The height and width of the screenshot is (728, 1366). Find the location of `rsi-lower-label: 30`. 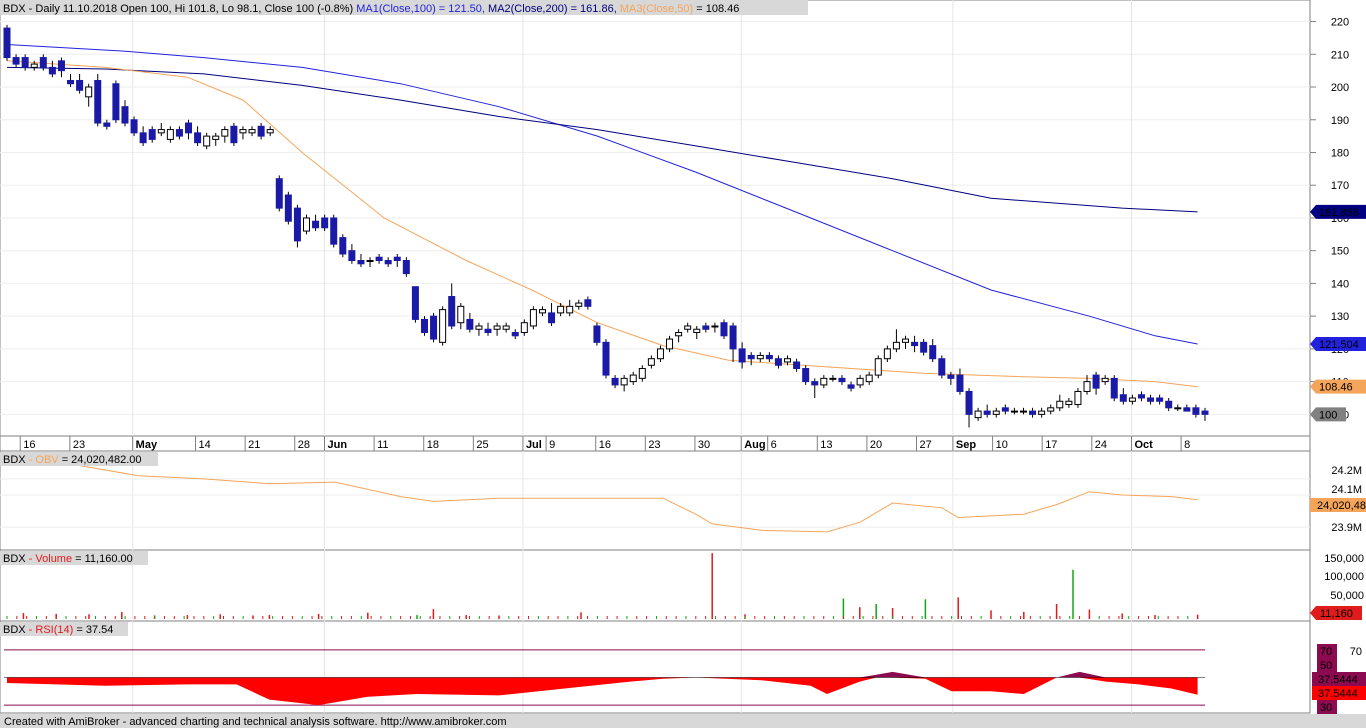

rsi-lower-label: 30 is located at coordinates (1326, 708).